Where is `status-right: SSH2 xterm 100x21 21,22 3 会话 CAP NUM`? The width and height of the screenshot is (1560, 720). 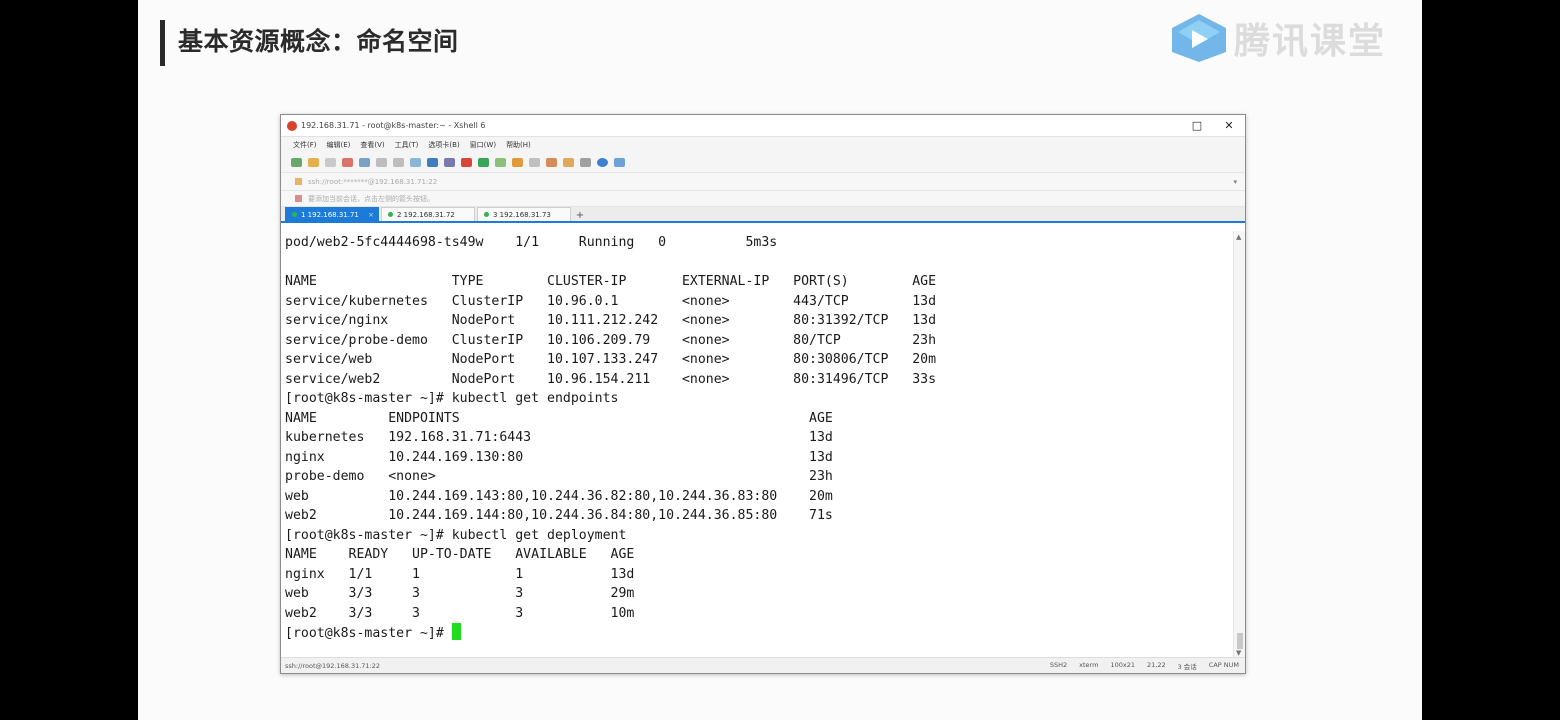 status-right: SSH2 xterm 100x21 21,22 3 会话 CAP NUM is located at coordinates (1147, 666).